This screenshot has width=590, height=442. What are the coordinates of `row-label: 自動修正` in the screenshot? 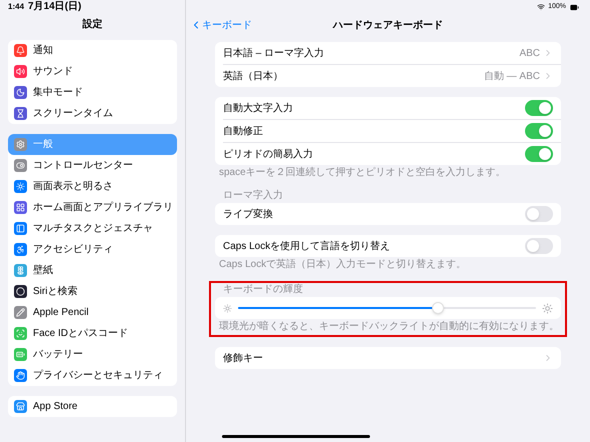 It's located at (243, 131).